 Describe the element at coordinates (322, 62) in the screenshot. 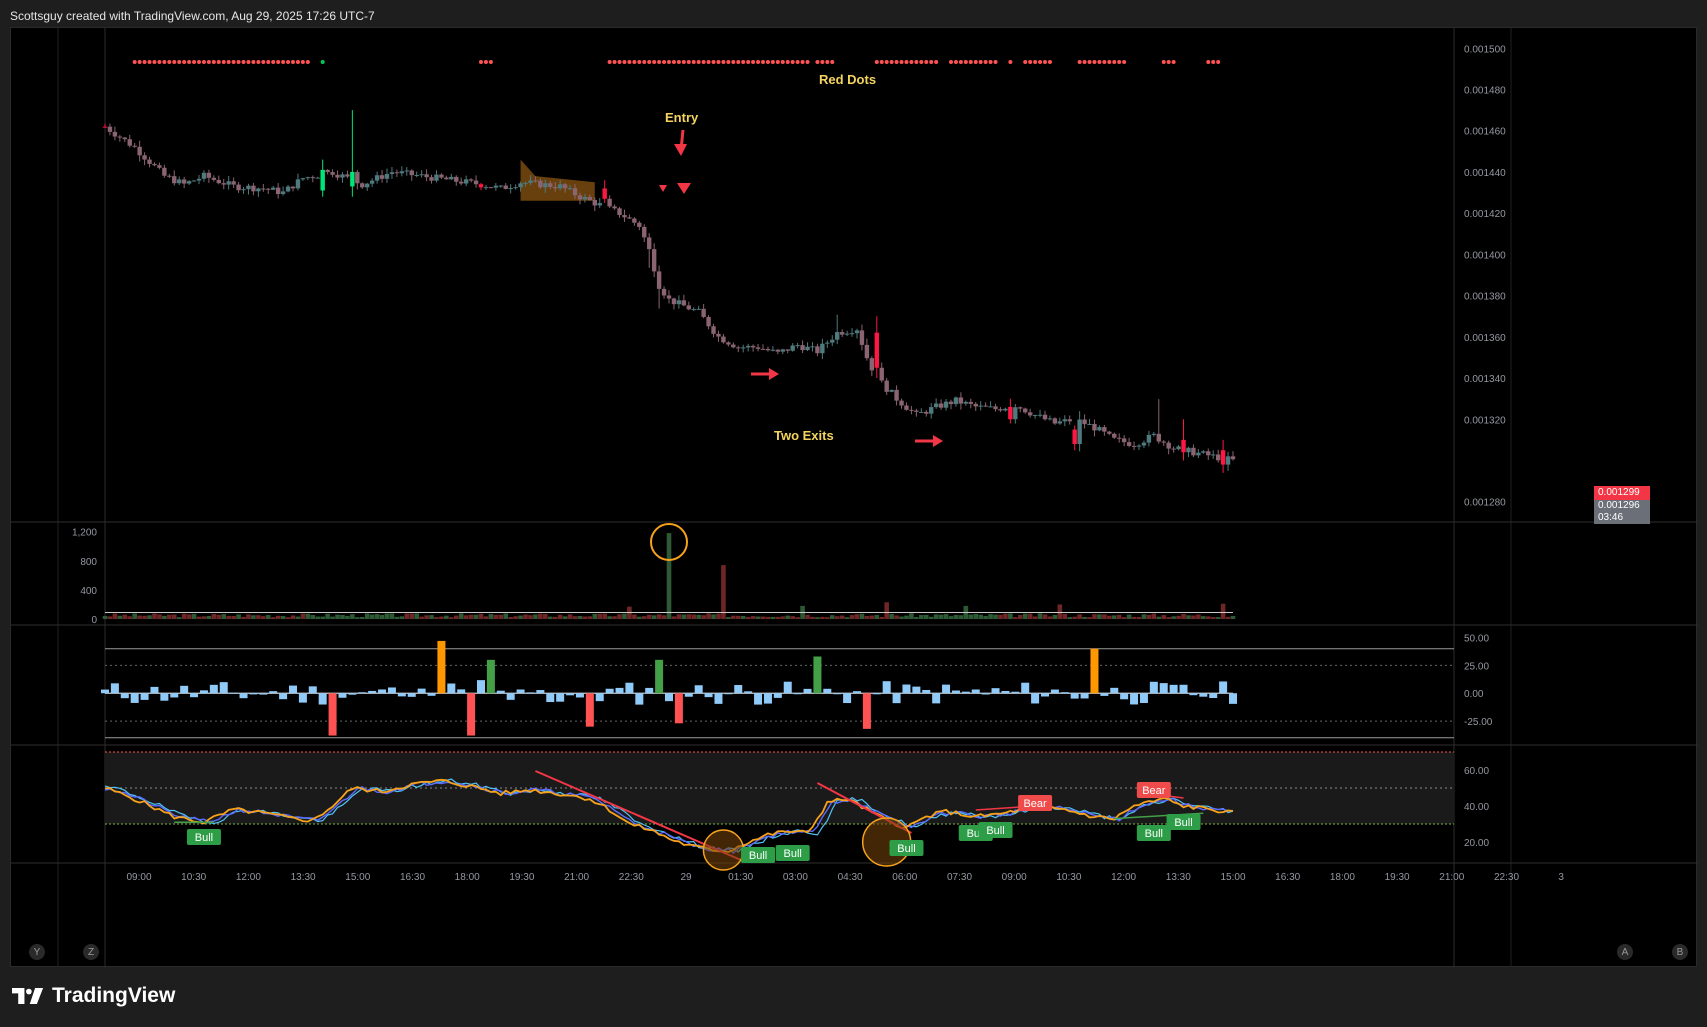

I see `green-dot` at that location.